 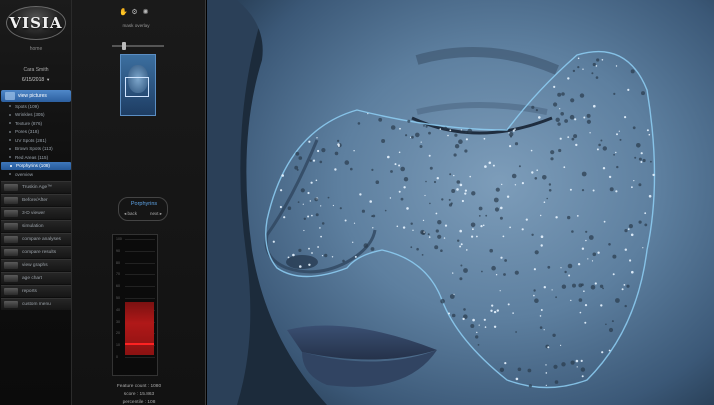 I want to click on gauge-gridline, so click(x=140, y=251).